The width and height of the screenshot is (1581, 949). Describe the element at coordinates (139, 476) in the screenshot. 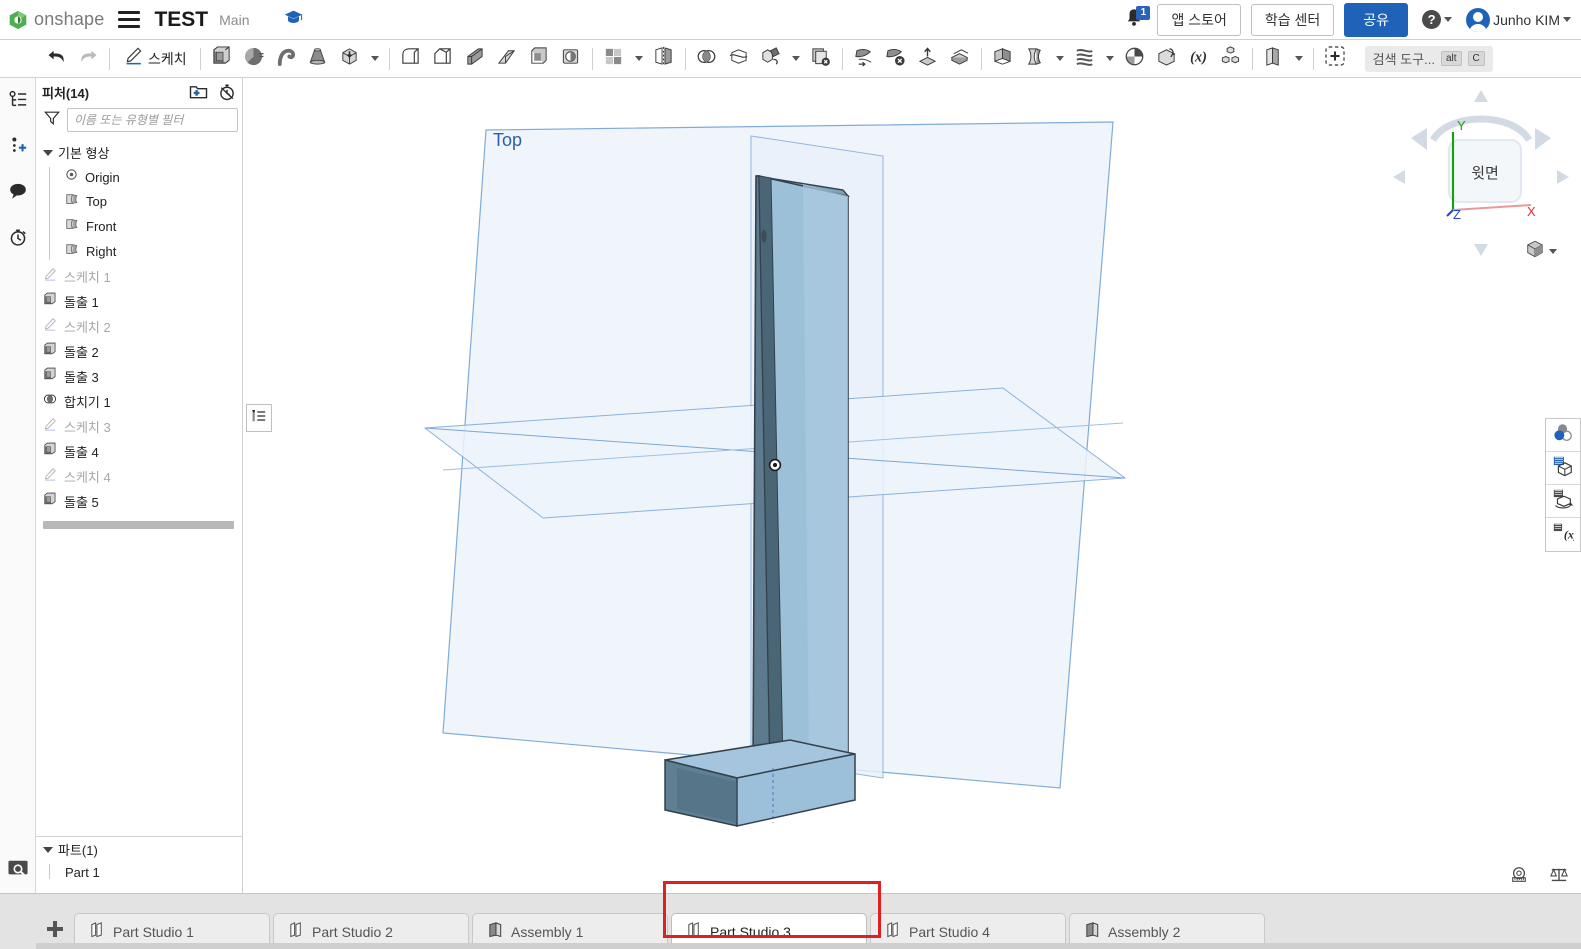

I see `tree-row-sketch-4: 스케치 4` at that location.